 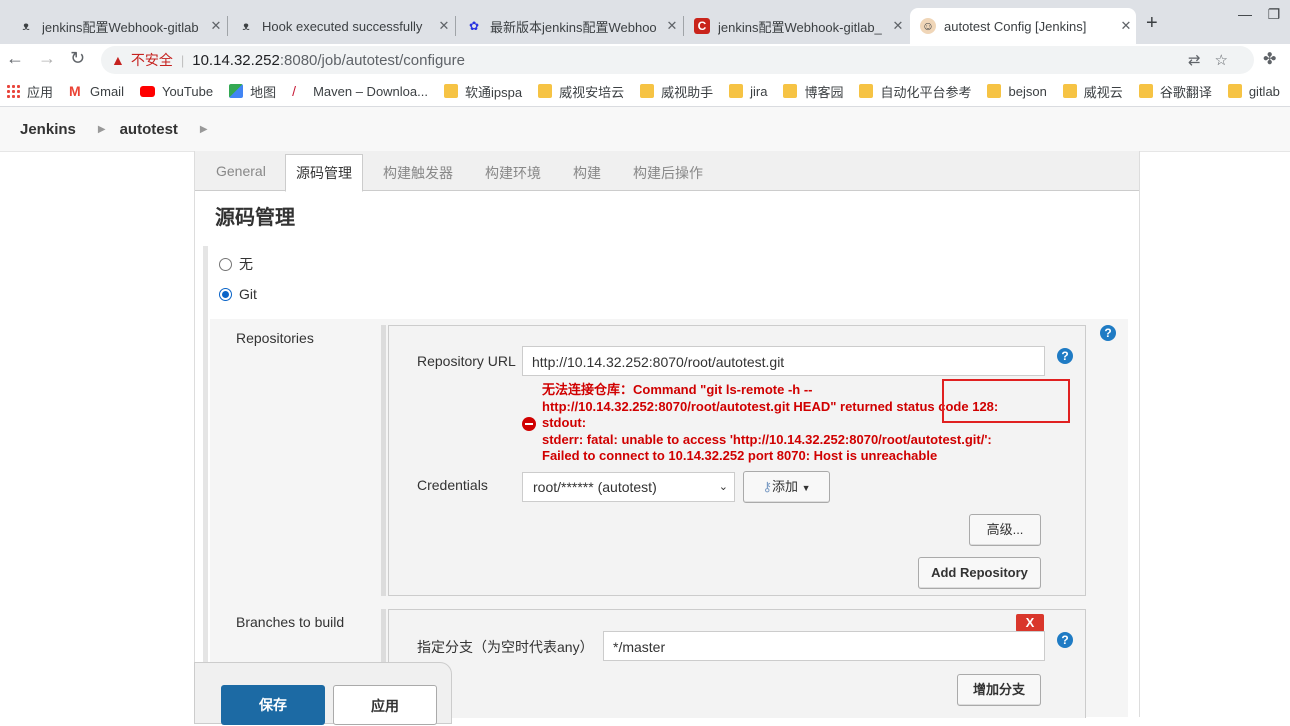 What do you see at coordinates (75, 91) in the screenshot?
I see `gmail-icon: M` at bounding box center [75, 91].